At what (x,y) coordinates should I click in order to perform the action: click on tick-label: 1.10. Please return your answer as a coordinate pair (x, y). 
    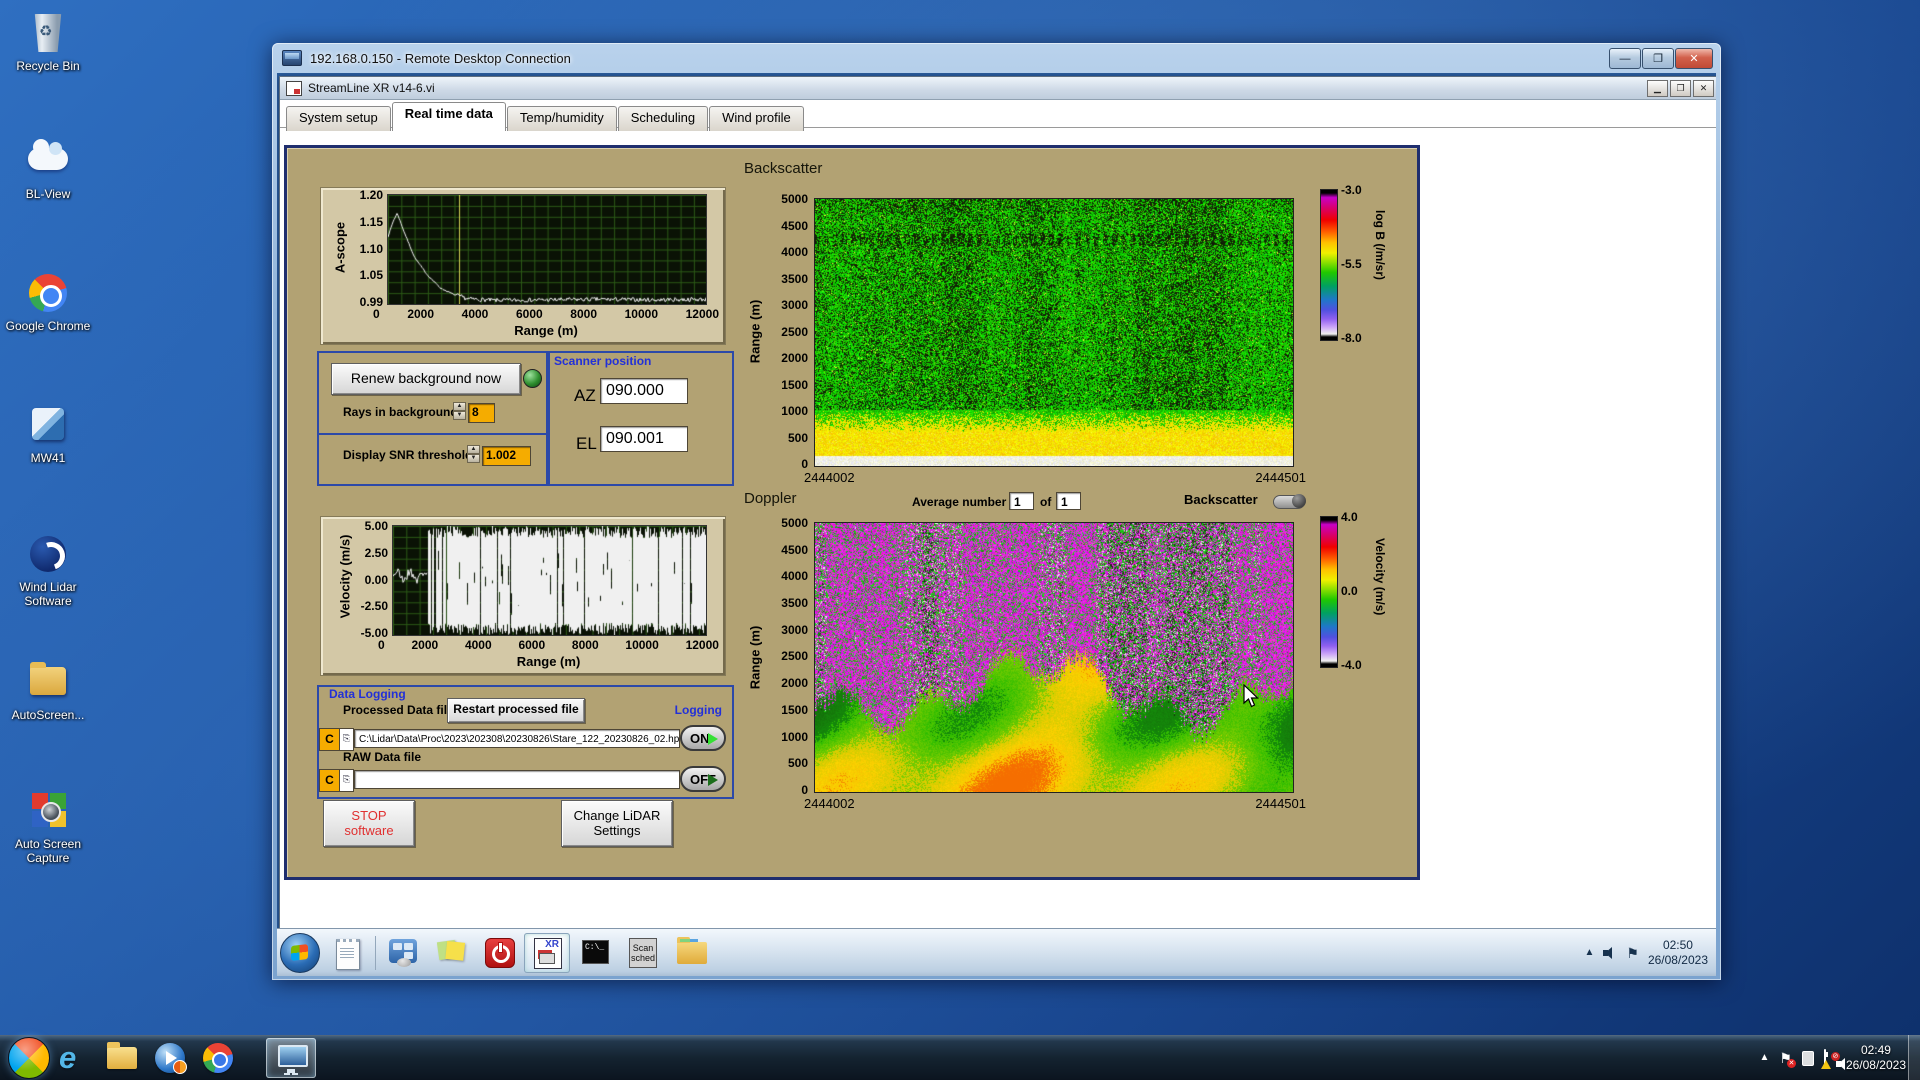
    Looking at the image, I should click on (371, 248).